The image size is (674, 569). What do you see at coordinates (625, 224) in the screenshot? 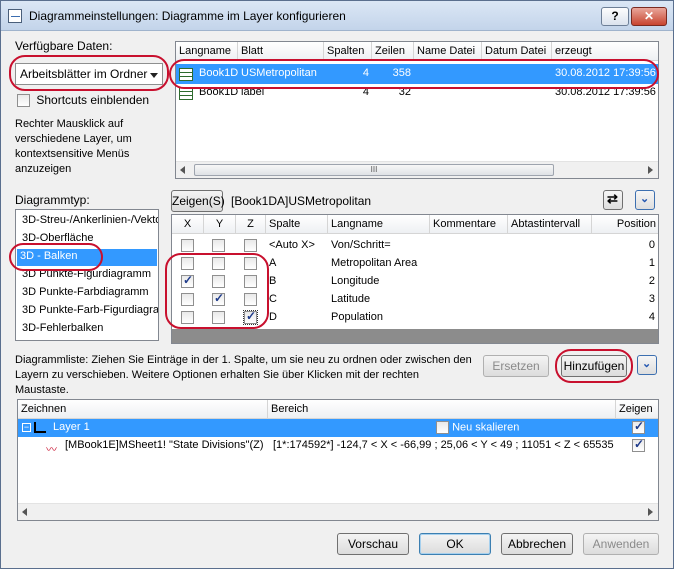
I see `col-header-position: Position` at bounding box center [625, 224].